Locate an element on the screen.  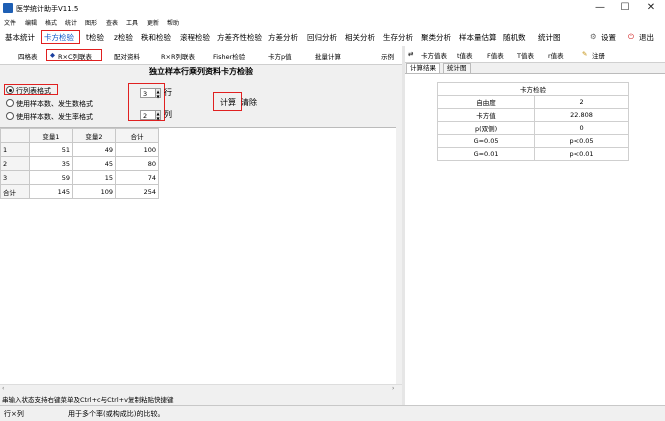
menu-update: 更新 is located at coordinates (153, 22).